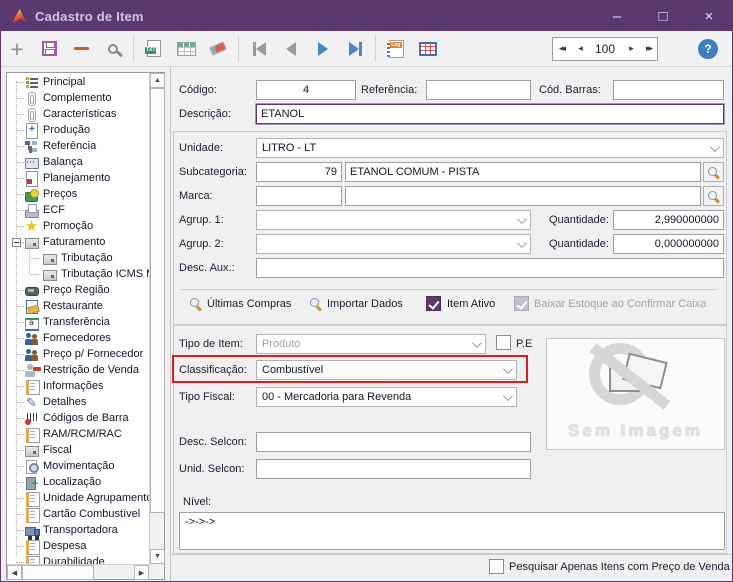 The height and width of the screenshot is (582, 733). I want to click on spinner-next-button: ▸, so click(631, 48).